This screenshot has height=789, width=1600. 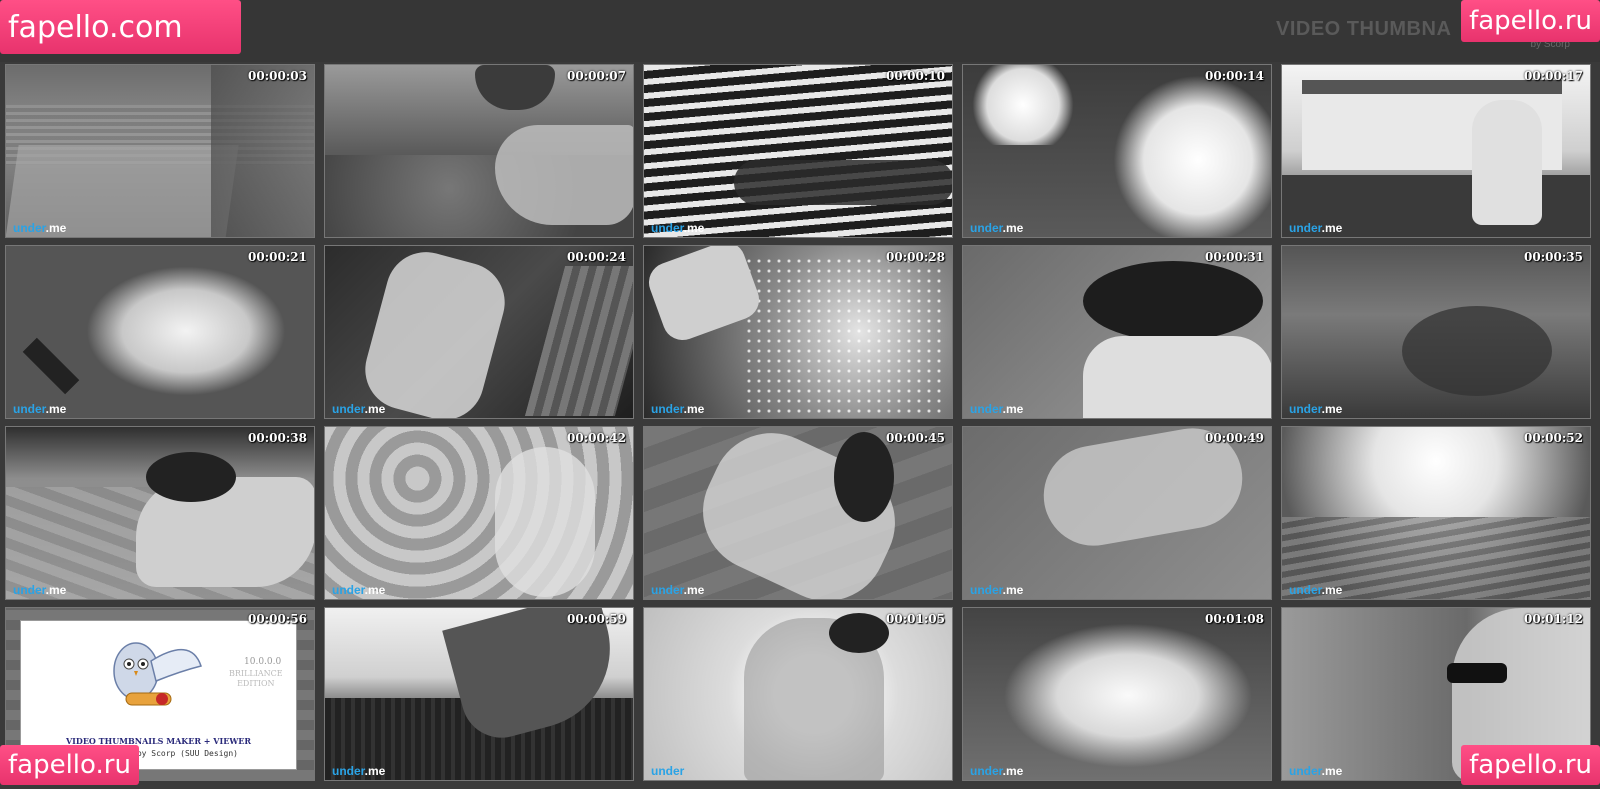 I want to click on timestamp: 00:00:21, so click(x=277, y=257).